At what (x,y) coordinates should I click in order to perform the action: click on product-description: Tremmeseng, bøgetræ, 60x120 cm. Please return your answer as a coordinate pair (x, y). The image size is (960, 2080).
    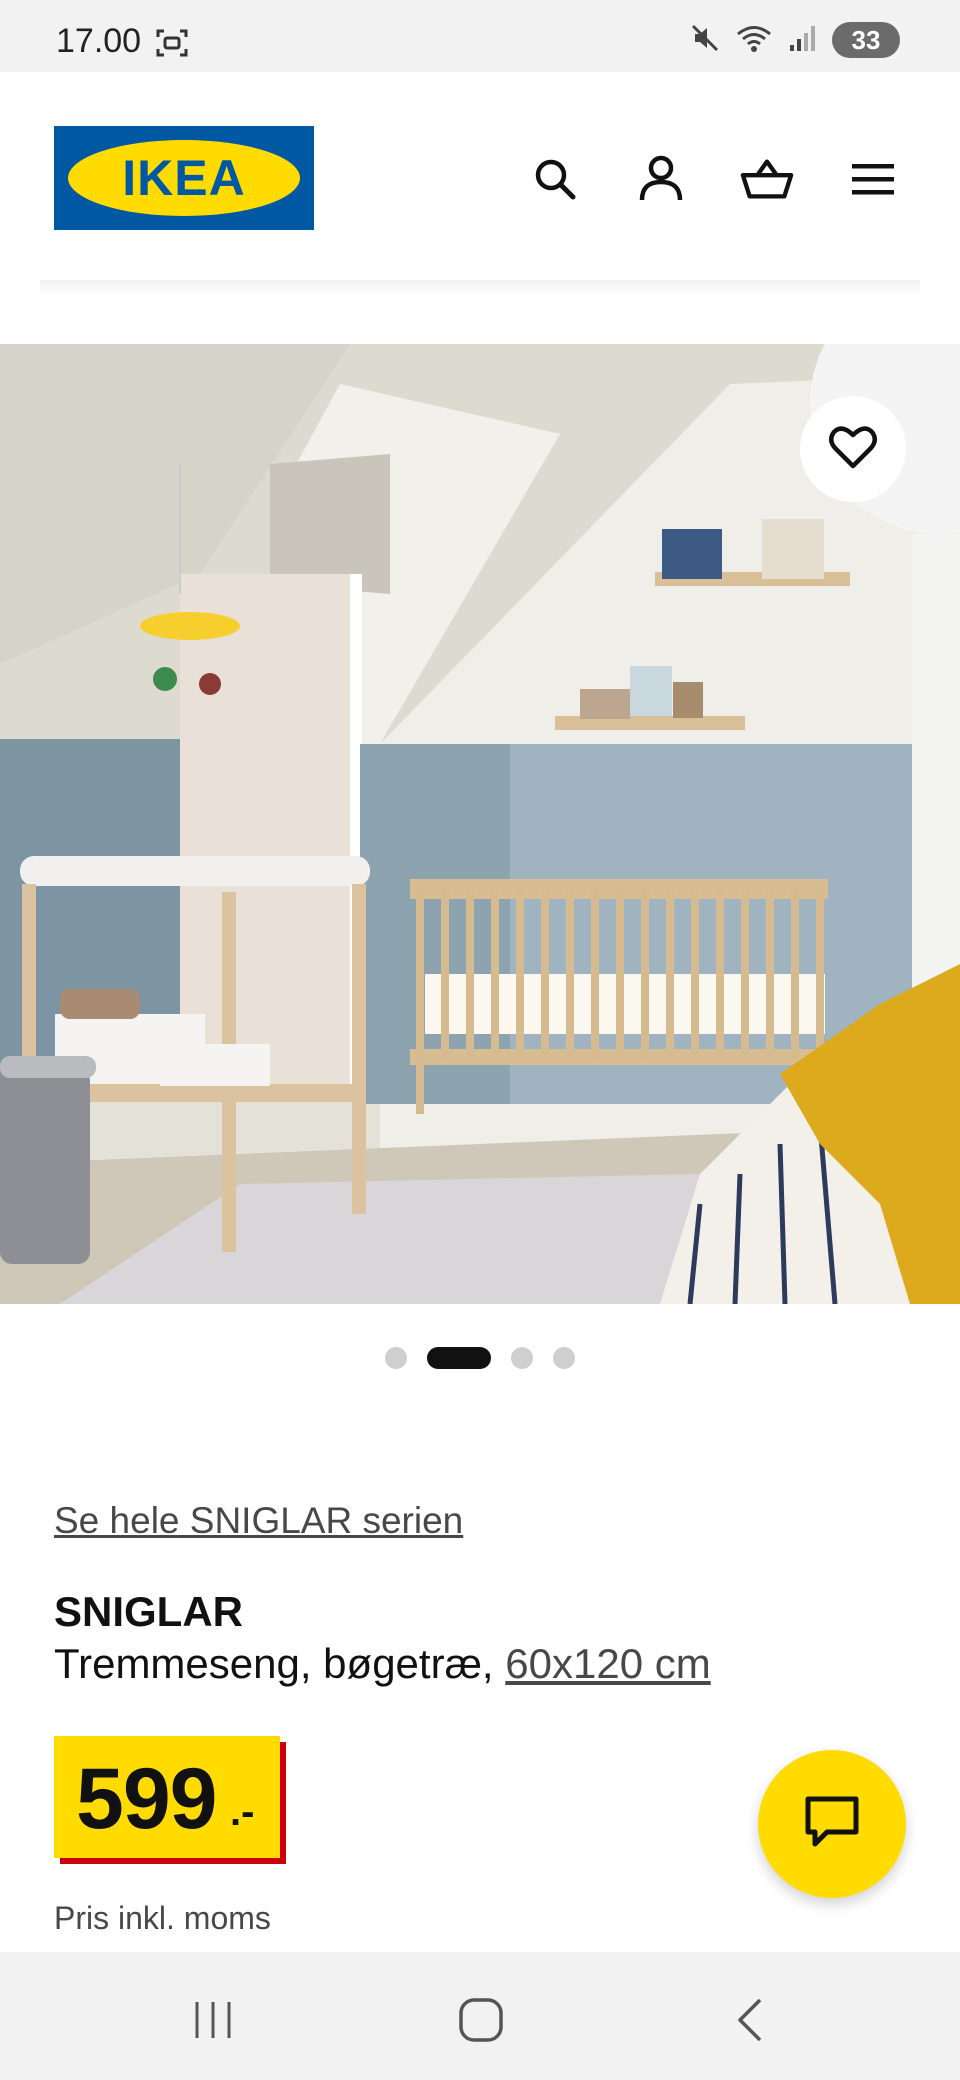
    Looking at the image, I should click on (382, 1664).